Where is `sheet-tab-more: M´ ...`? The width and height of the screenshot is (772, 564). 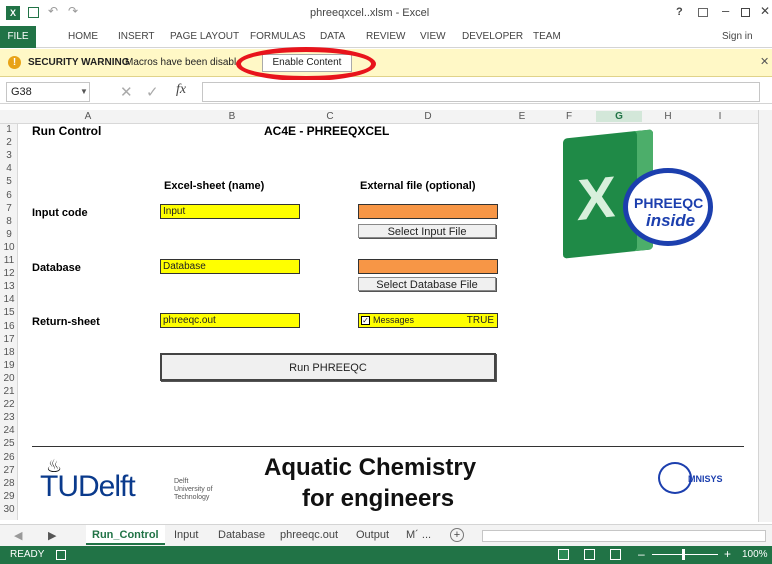 sheet-tab-more: M´ ... is located at coordinates (418, 535).